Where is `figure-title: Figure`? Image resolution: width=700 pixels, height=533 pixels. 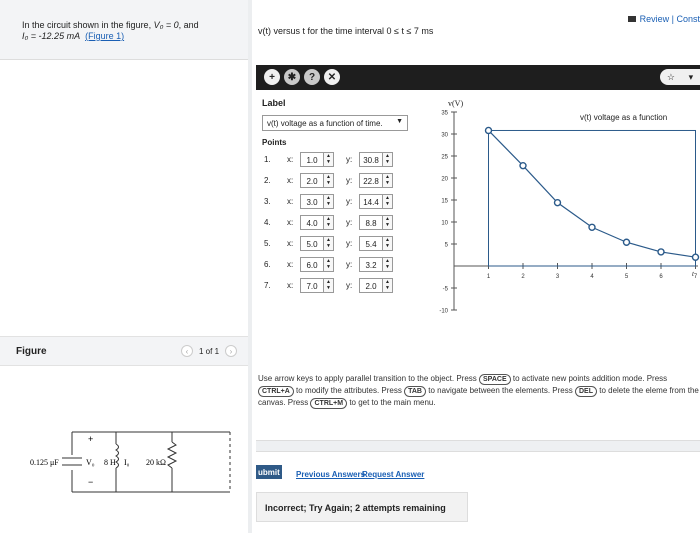
figure-title: Figure is located at coordinates (31, 351).